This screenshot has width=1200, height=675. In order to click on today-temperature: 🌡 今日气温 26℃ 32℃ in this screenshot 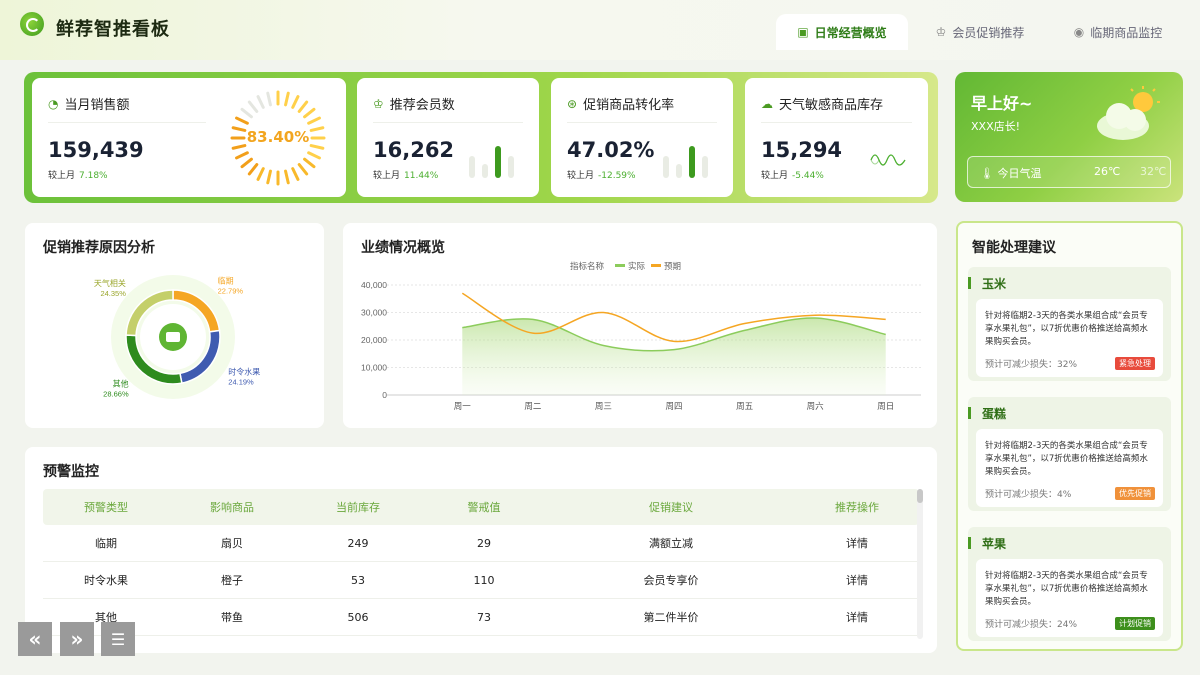, I will do `click(1069, 172)`.